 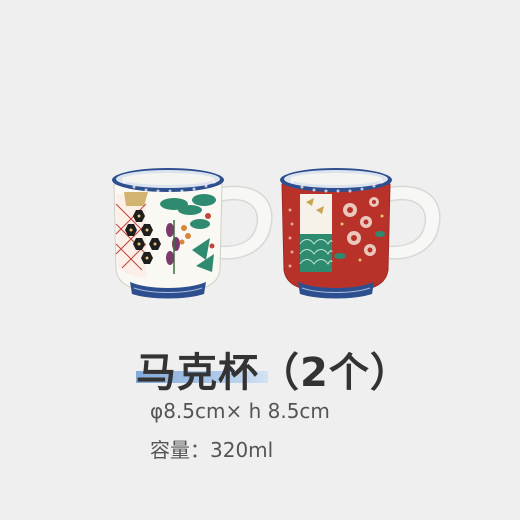 I want to click on product-size: φ8.5cm× h 8.5cm, so click(x=240, y=411).